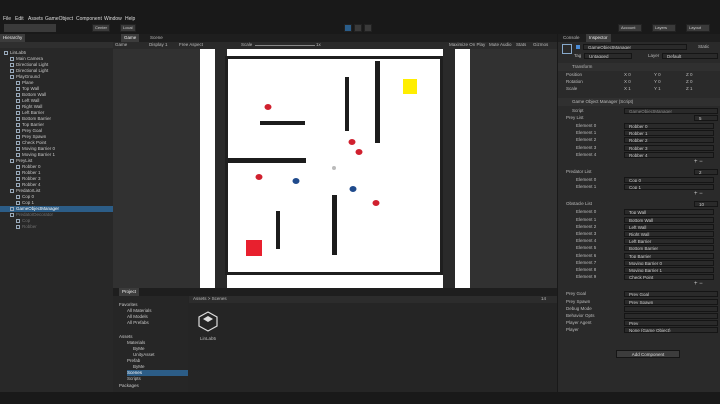 This screenshot has width=720, height=404. I want to click on scale-z: Z 1, so click(689, 89).